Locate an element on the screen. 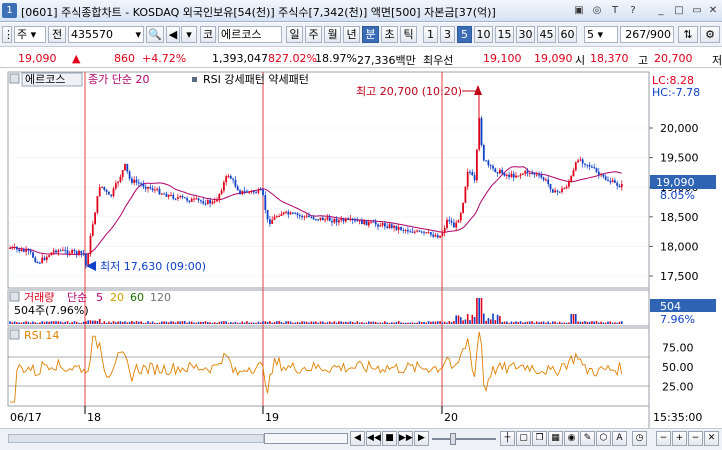 Image resolution: width=722 pixels, height=450 pixels. speaker-icon: ◀ is located at coordinates (173, 34).